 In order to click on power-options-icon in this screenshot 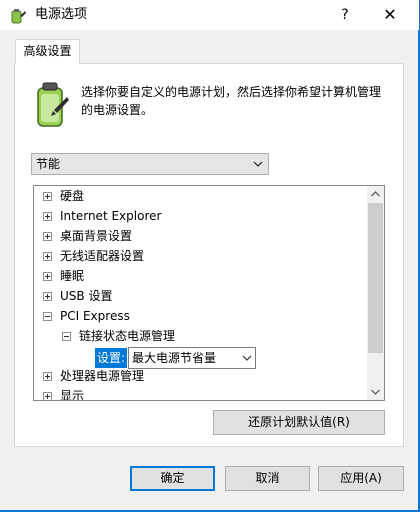, I will do `click(18, 16)`.